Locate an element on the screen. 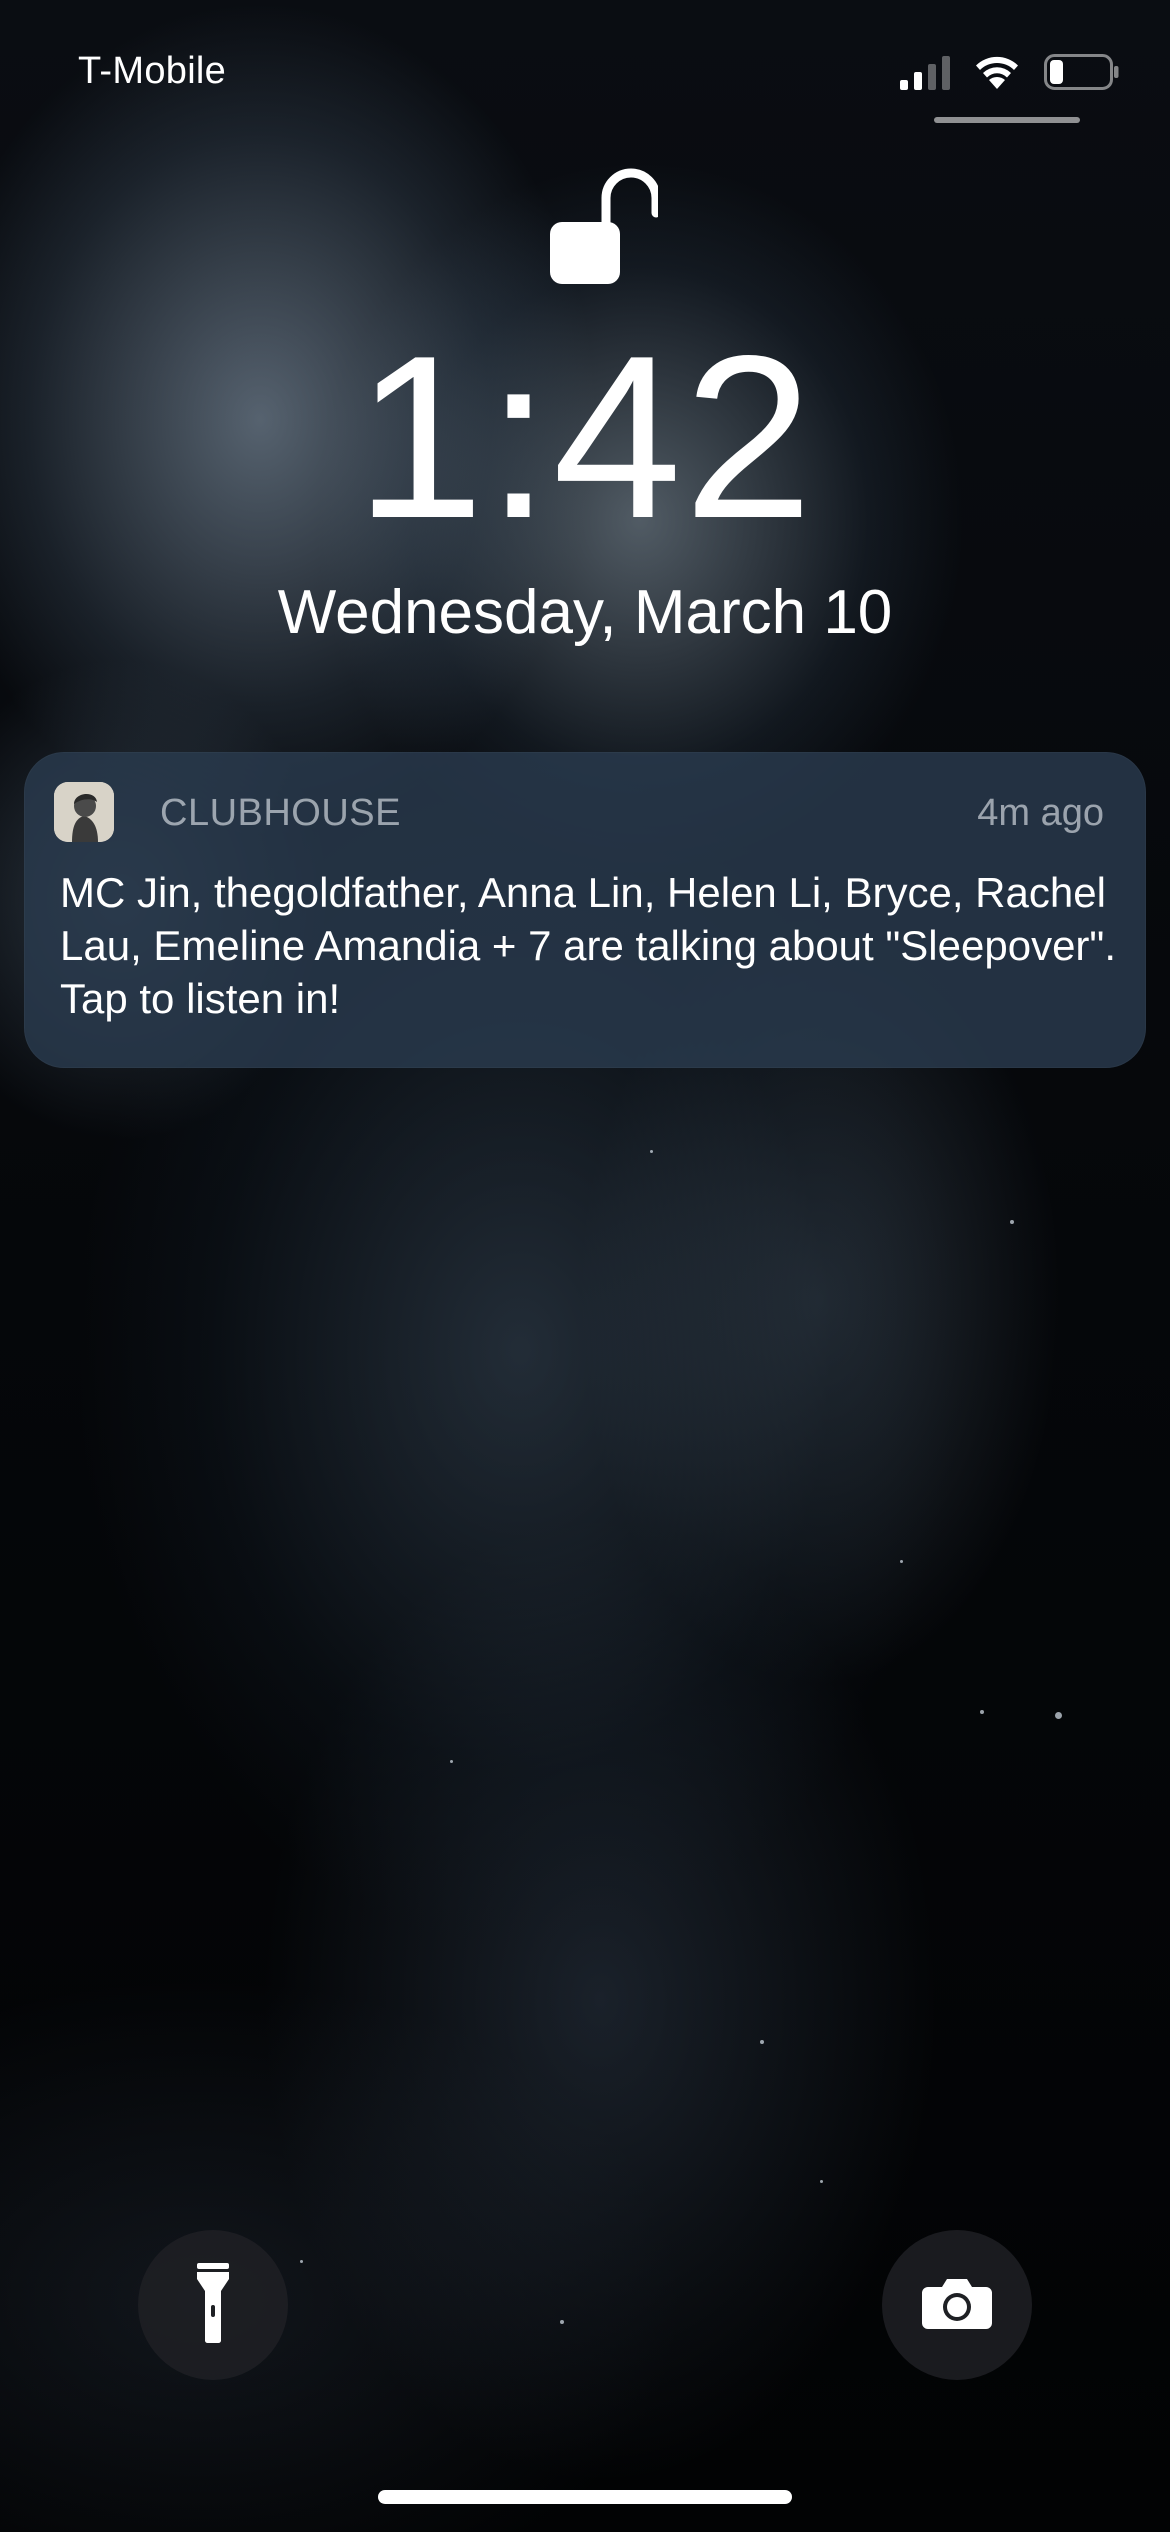  cellular-signal-icon is located at coordinates (925, 72).